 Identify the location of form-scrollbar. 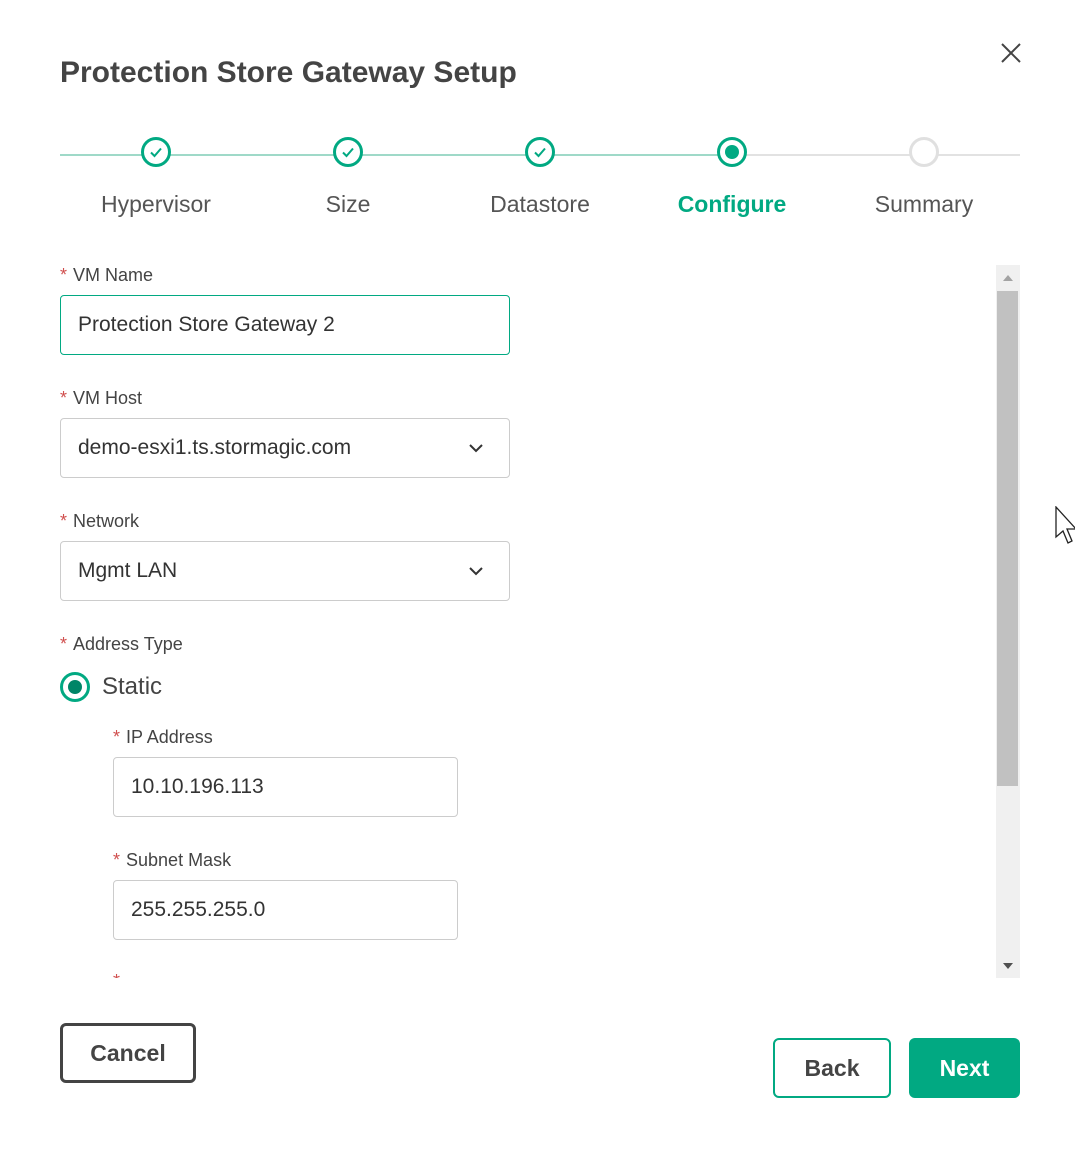
(1008, 621).